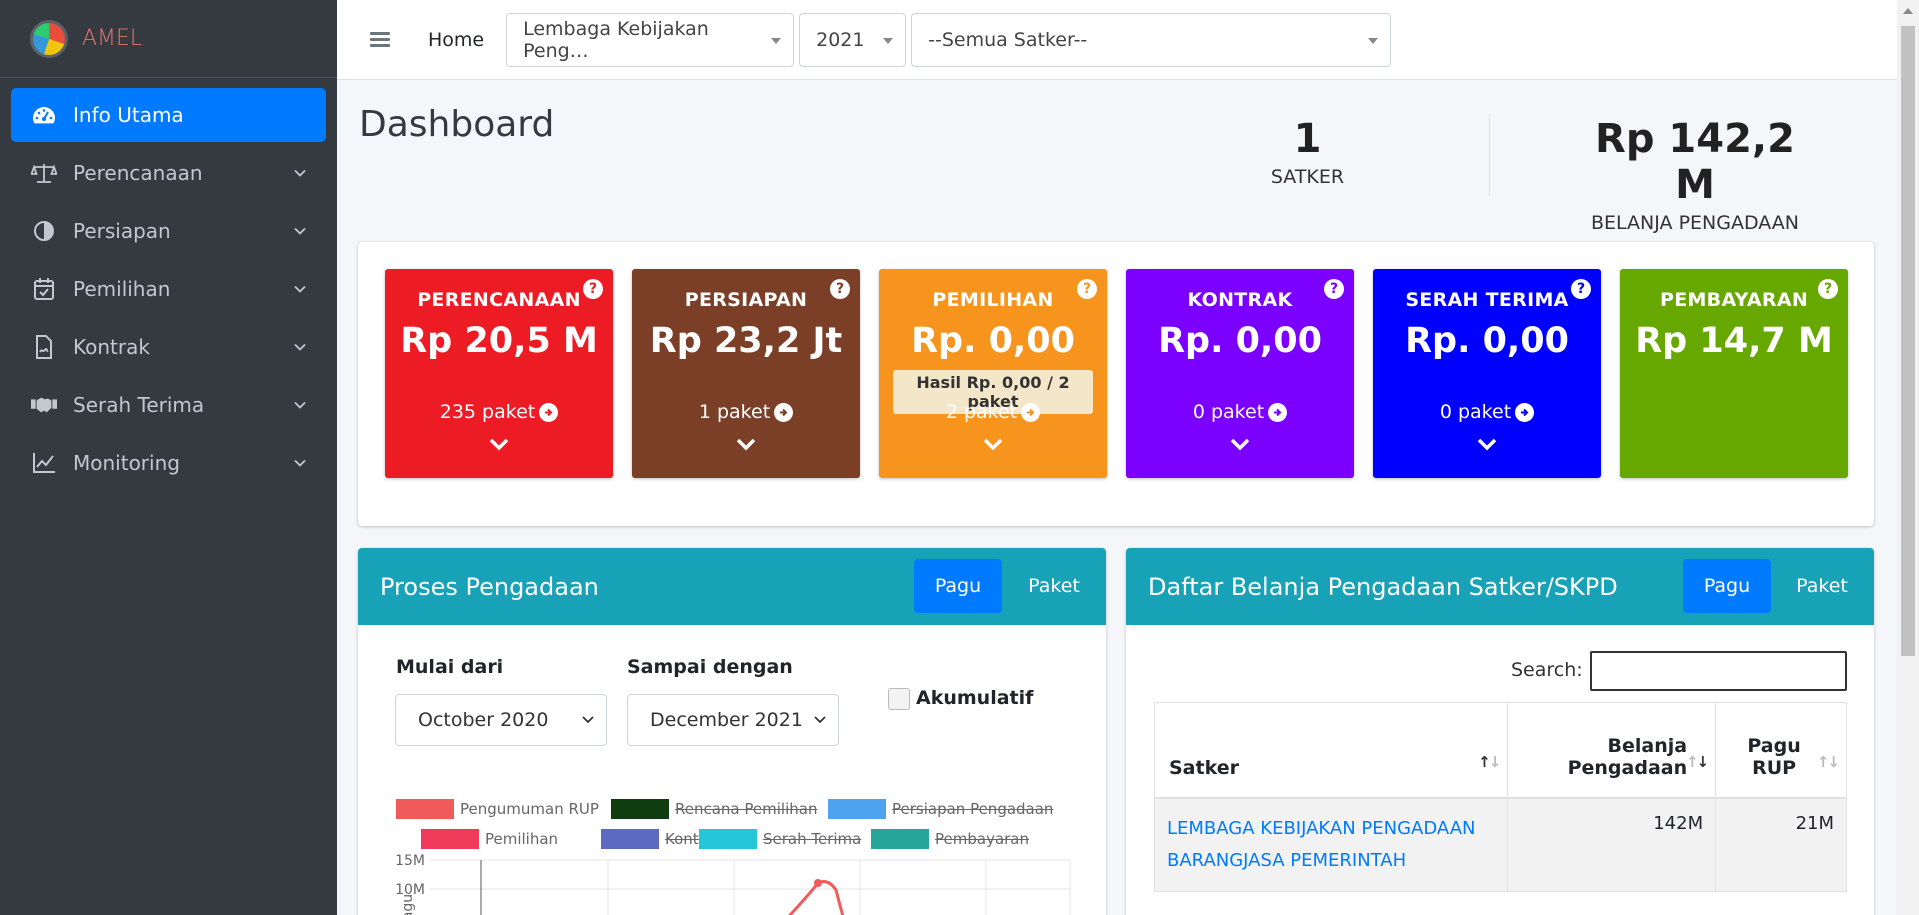 The width and height of the screenshot is (1919, 915). I want to click on column-label: Pagu, so click(1774, 745).